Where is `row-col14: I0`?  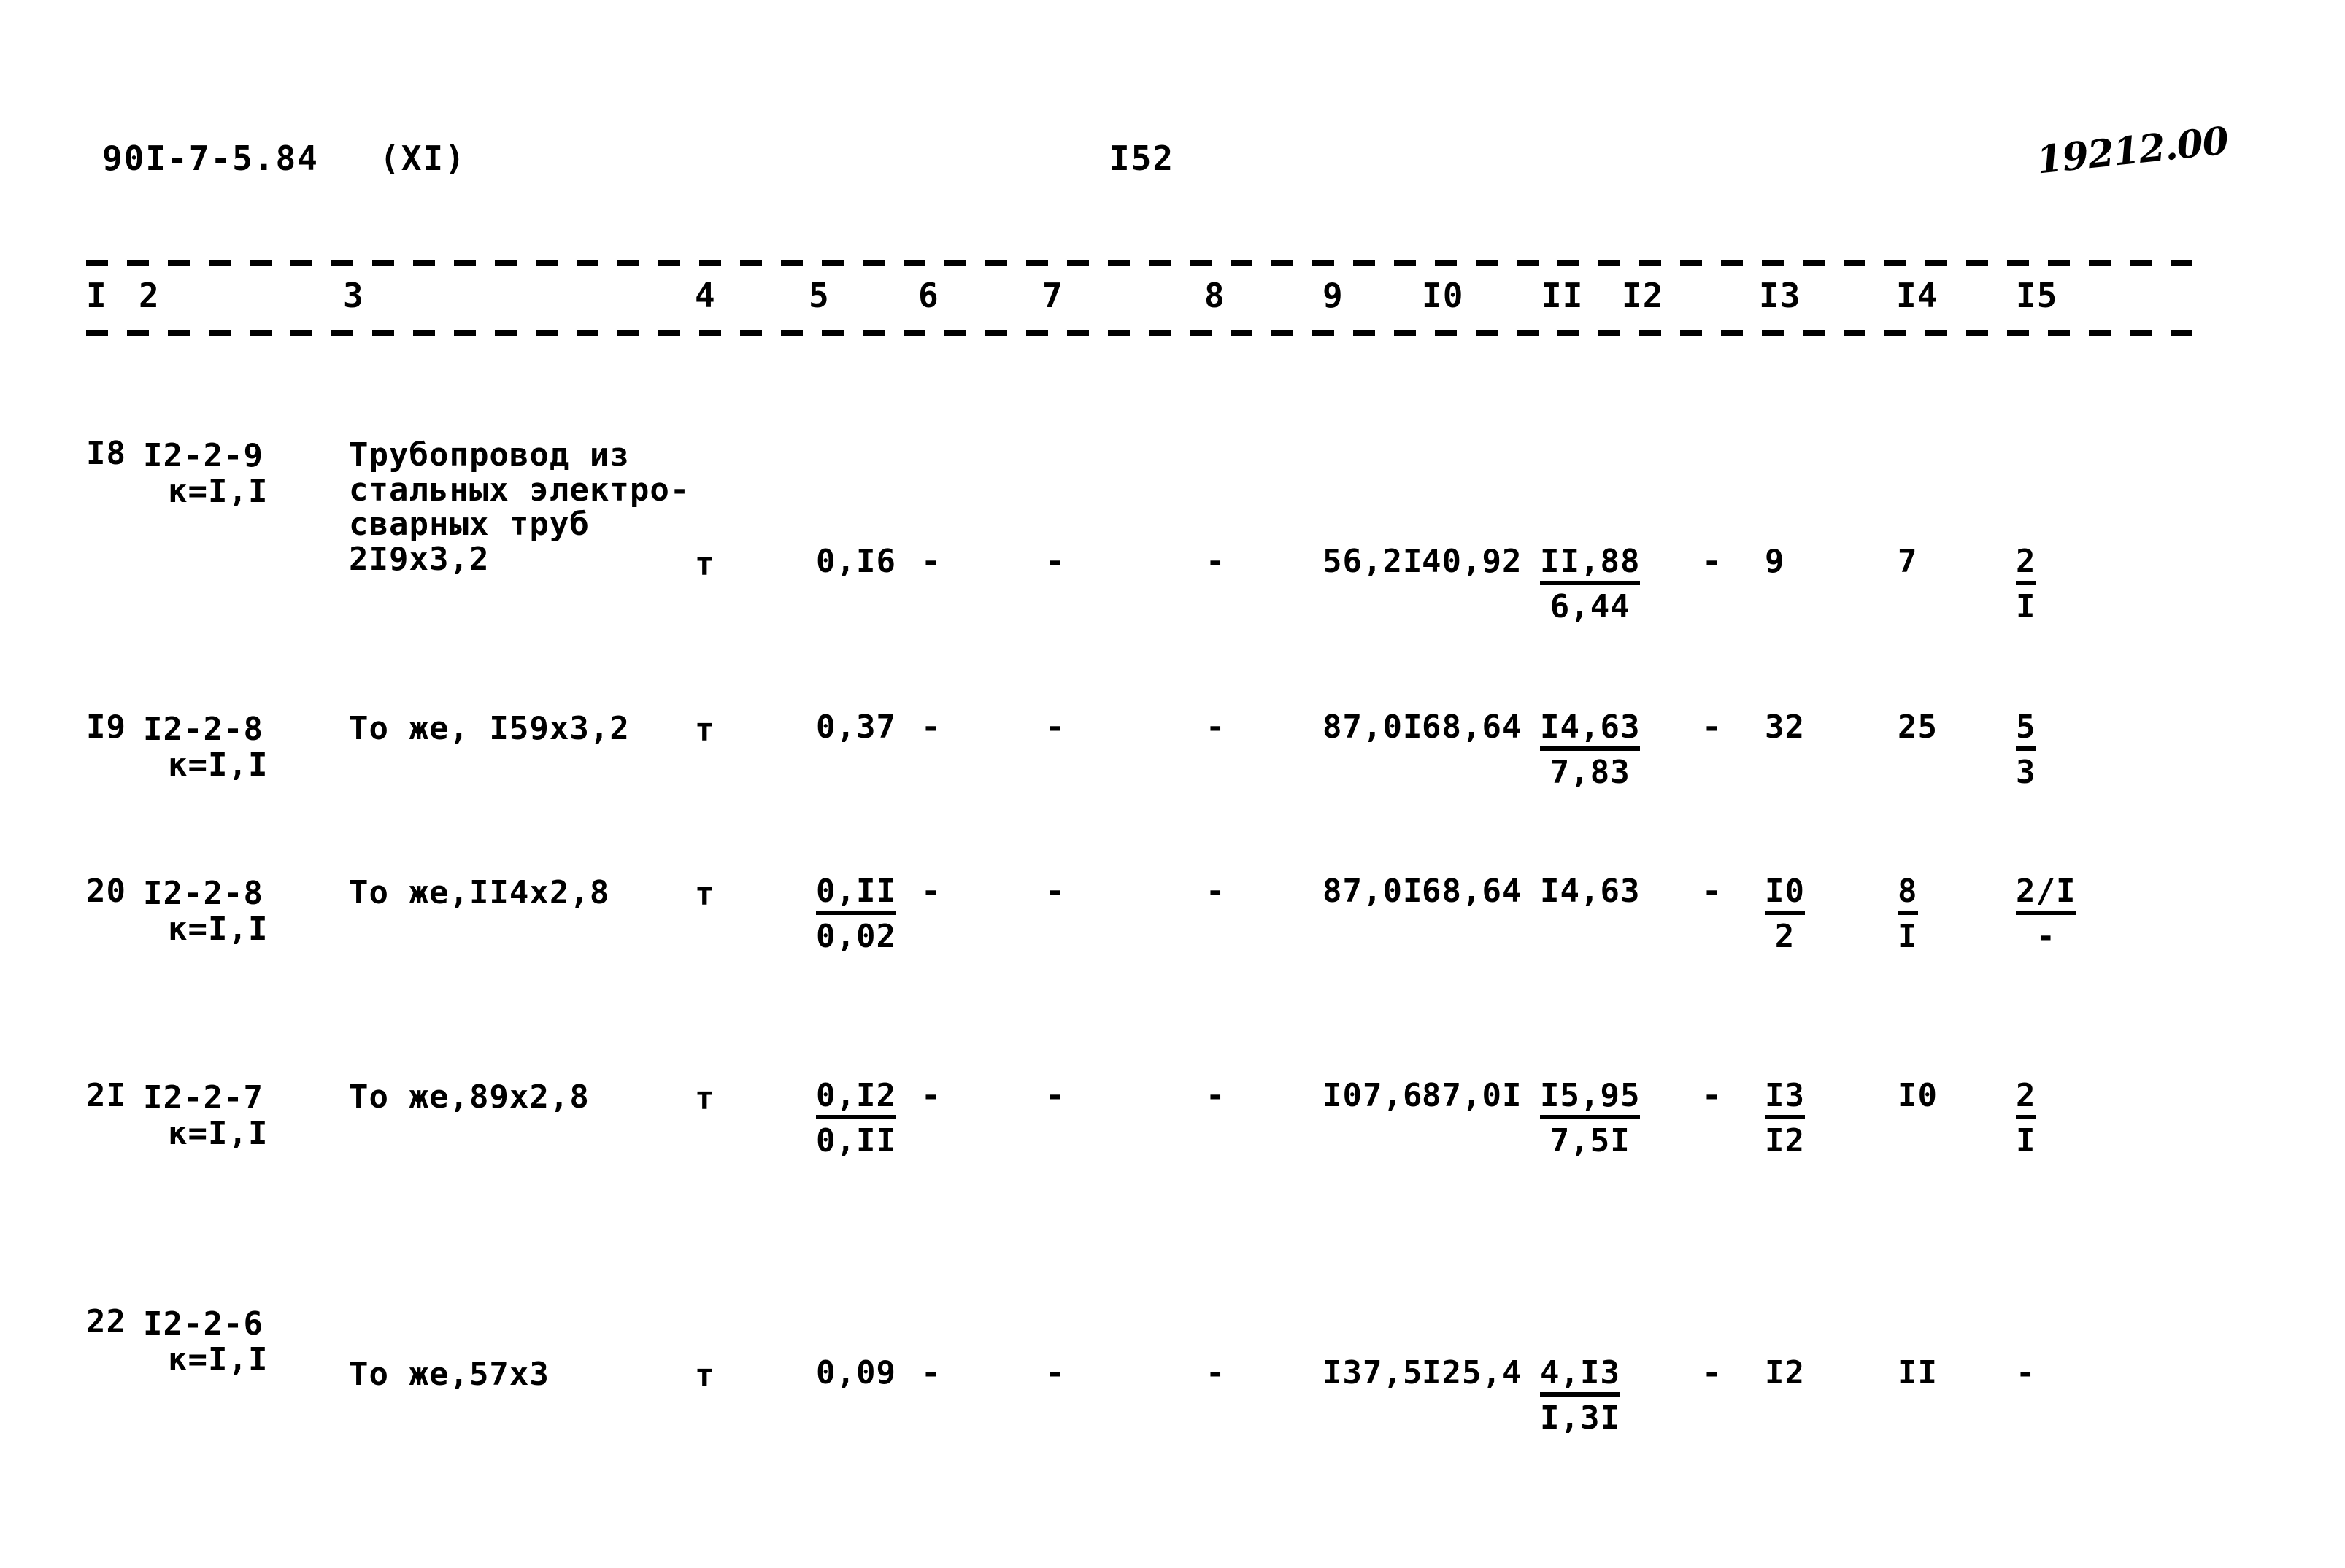
row-col14: I0 is located at coordinates (1918, 1095).